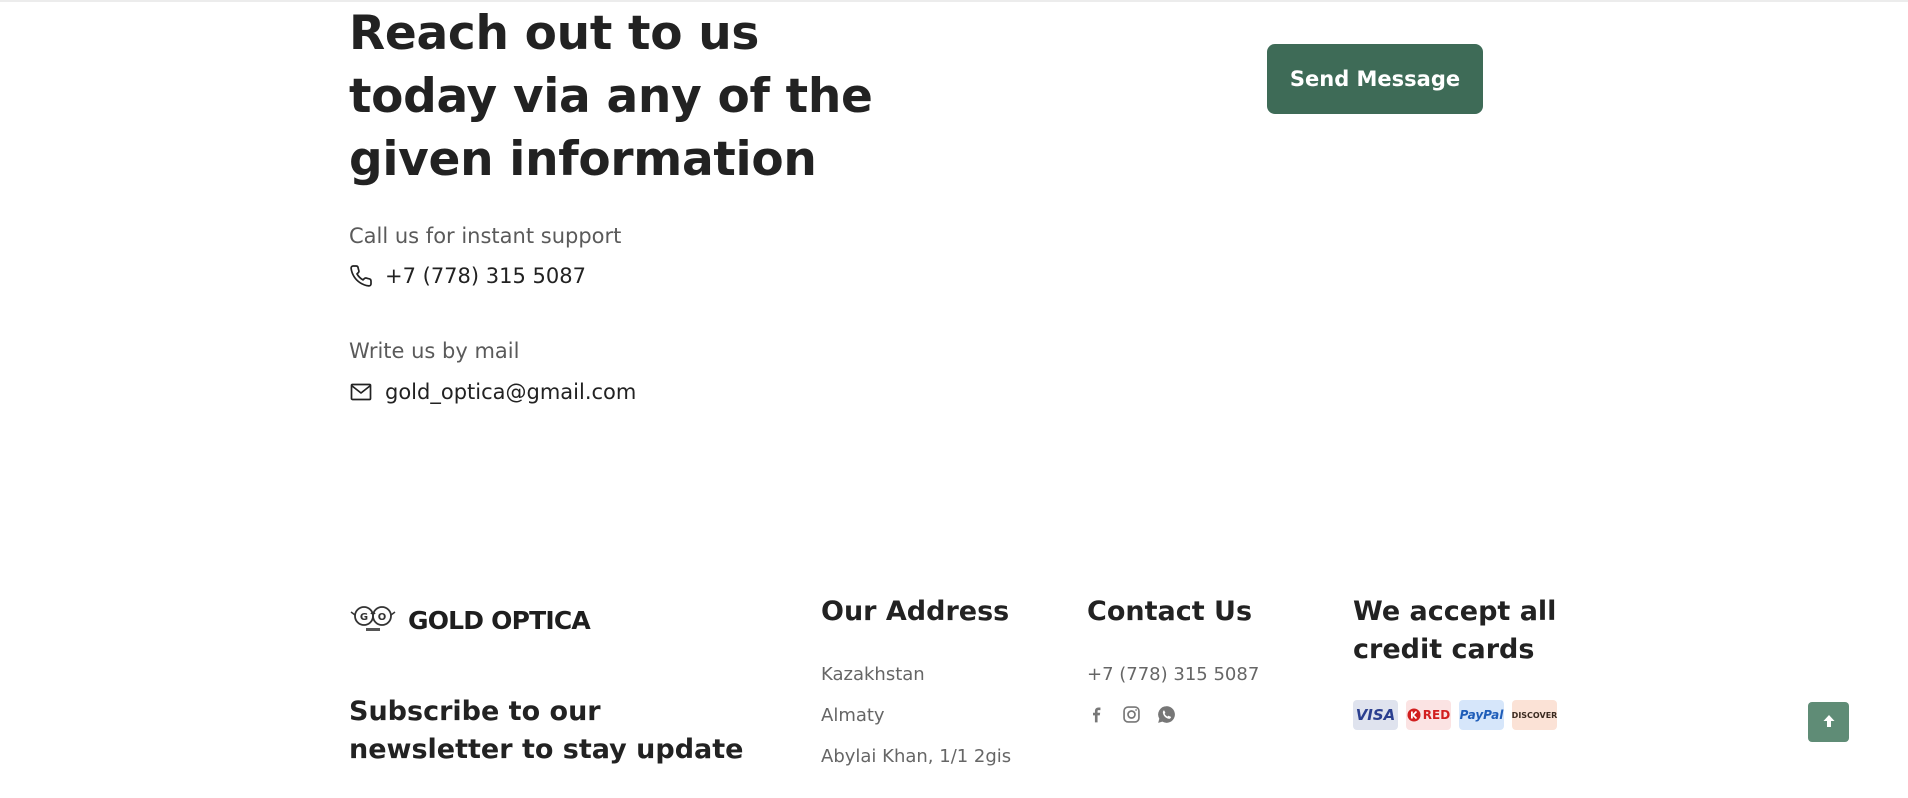  I want to click on logo-glyph-right: O, so click(382, 617).